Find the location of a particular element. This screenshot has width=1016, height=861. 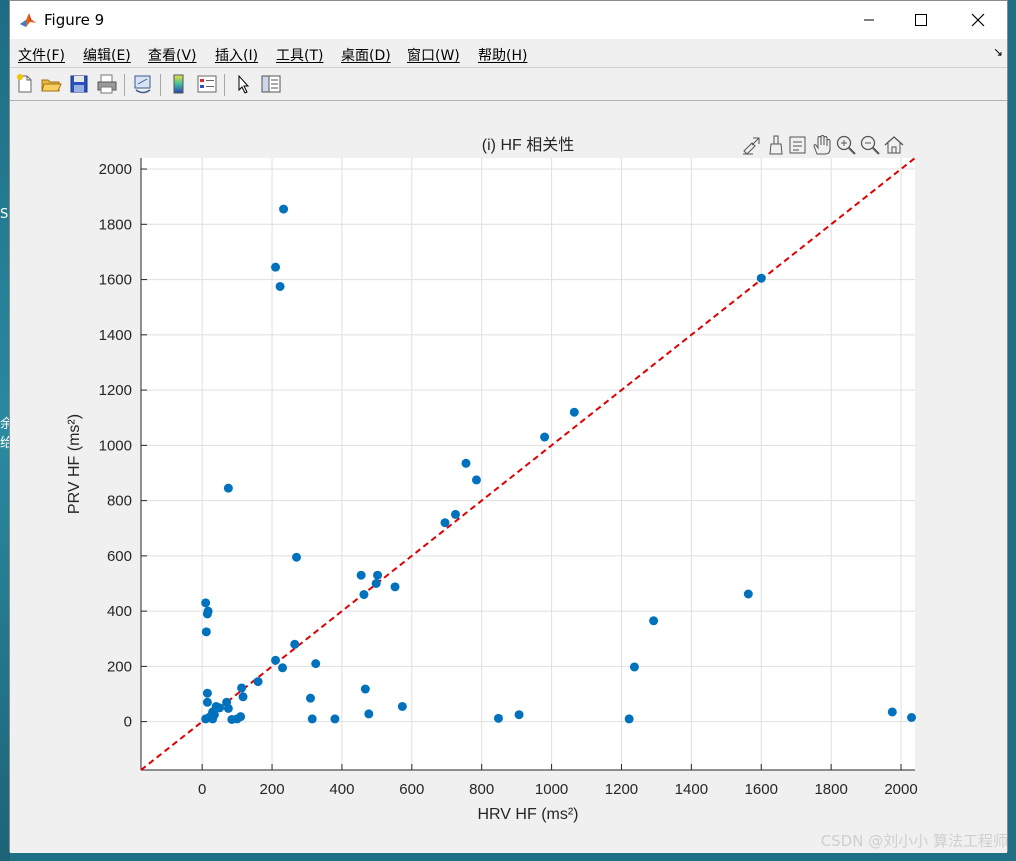

open-file-icon is located at coordinates (51, 84).